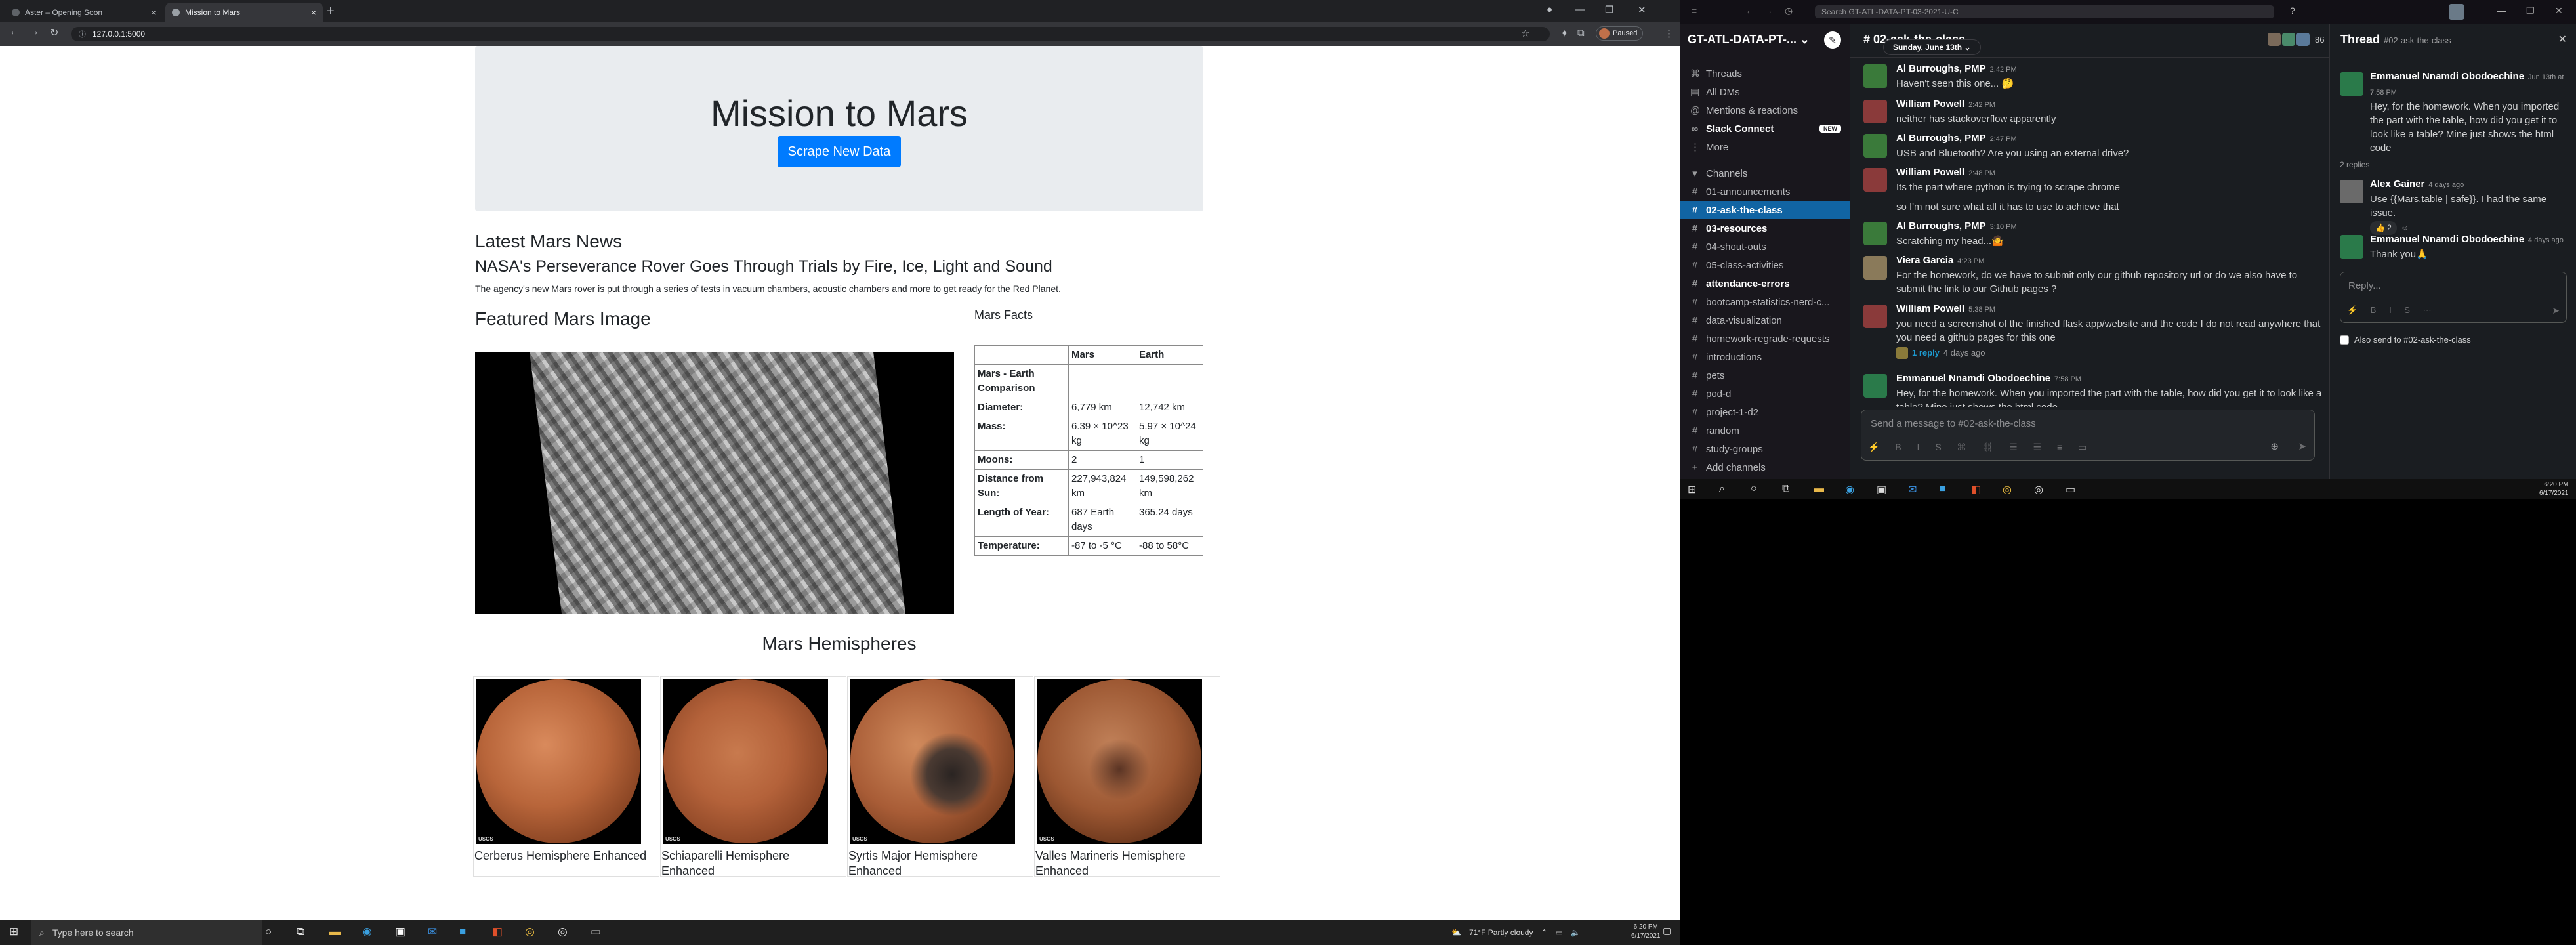  I want to click on taskbar-clock: 6:20 PM 6/17/2021, so click(1646, 932).